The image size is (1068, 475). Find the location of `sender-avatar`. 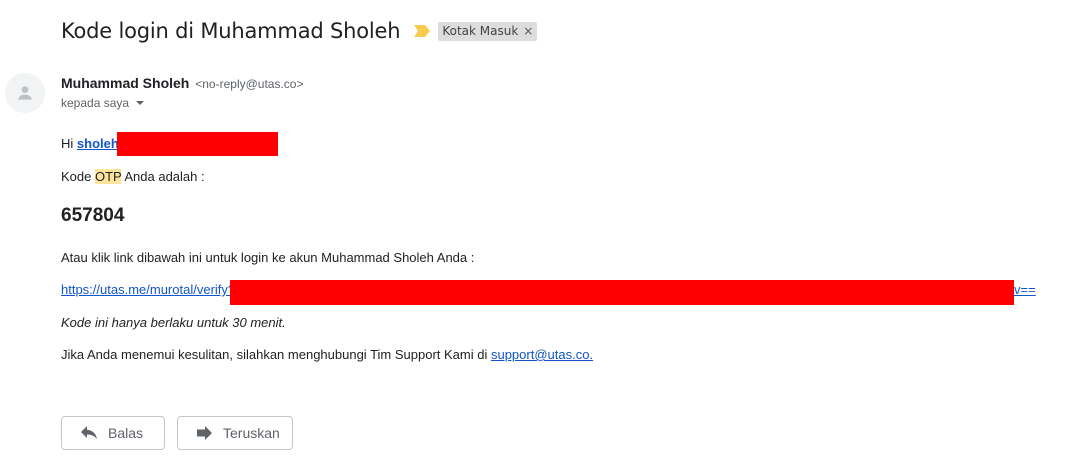

sender-avatar is located at coordinates (25, 93).